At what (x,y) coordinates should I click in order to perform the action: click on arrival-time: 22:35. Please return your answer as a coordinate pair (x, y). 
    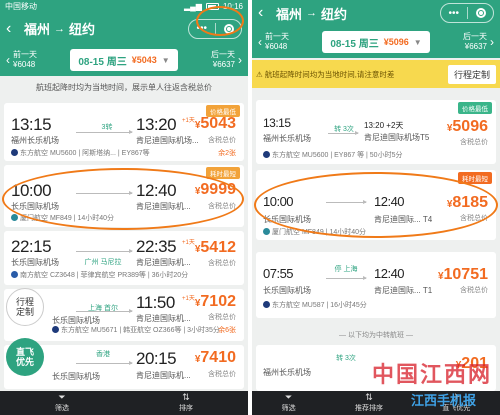
    Looking at the image, I should click on (156, 246).